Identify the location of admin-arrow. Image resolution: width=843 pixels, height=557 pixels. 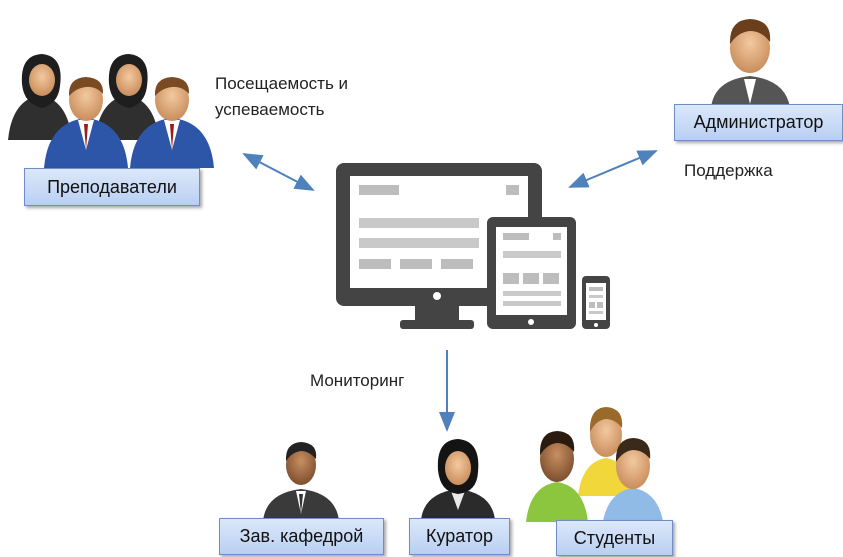
(613, 169).